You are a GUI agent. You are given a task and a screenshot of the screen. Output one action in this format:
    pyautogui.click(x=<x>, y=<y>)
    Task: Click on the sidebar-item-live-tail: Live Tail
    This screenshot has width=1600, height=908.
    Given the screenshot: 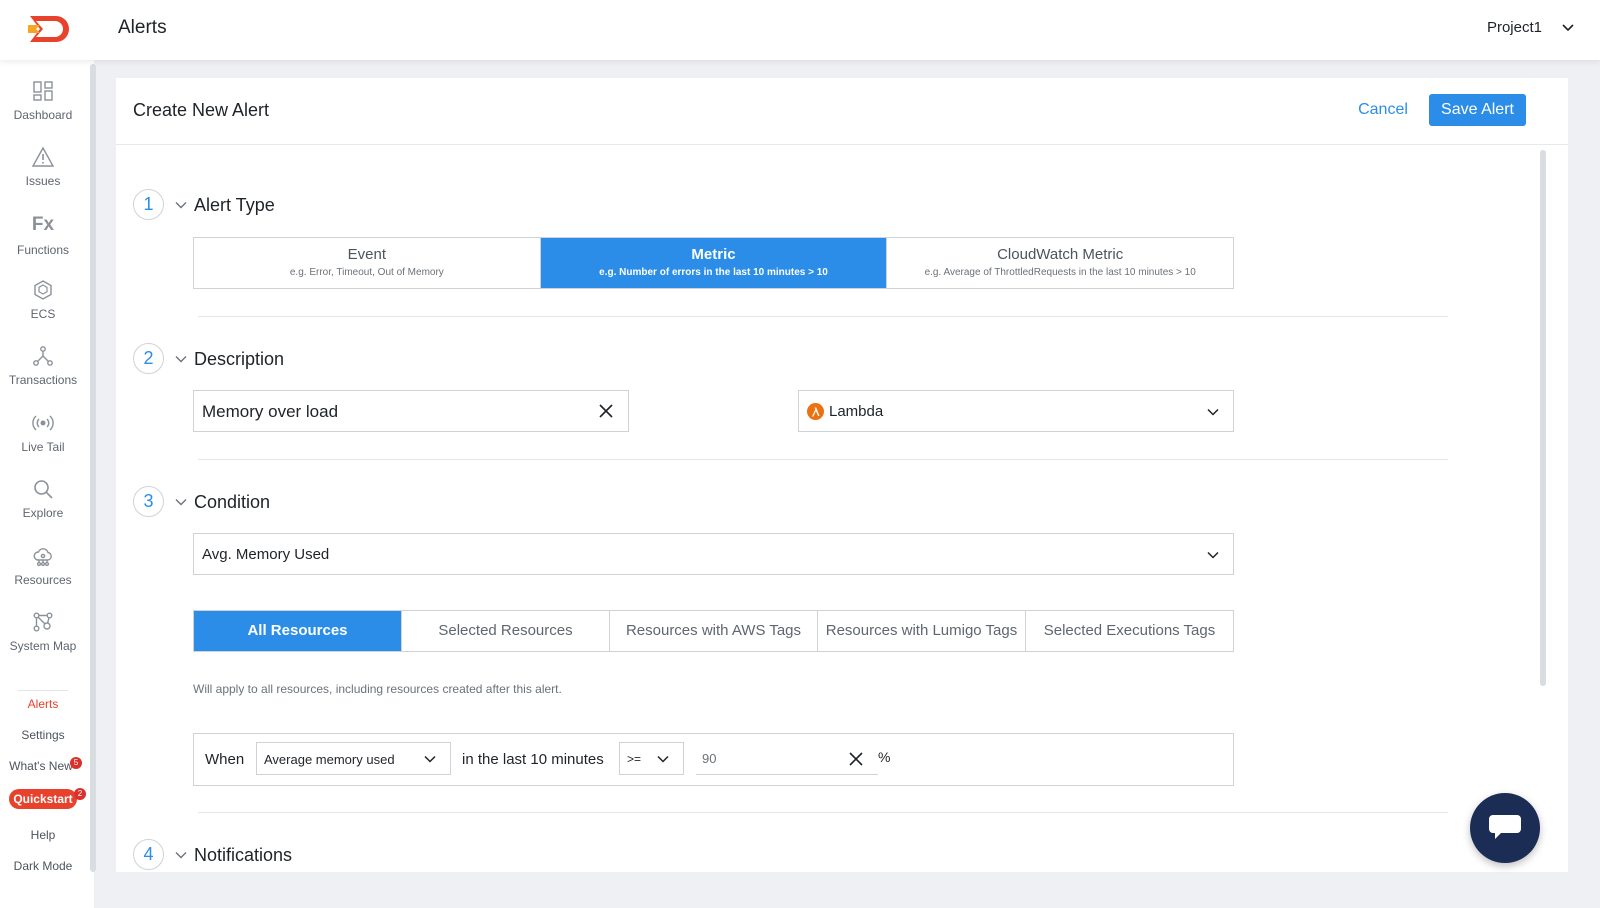 What is the action you would take?
    pyautogui.click(x=43, y=433)
    